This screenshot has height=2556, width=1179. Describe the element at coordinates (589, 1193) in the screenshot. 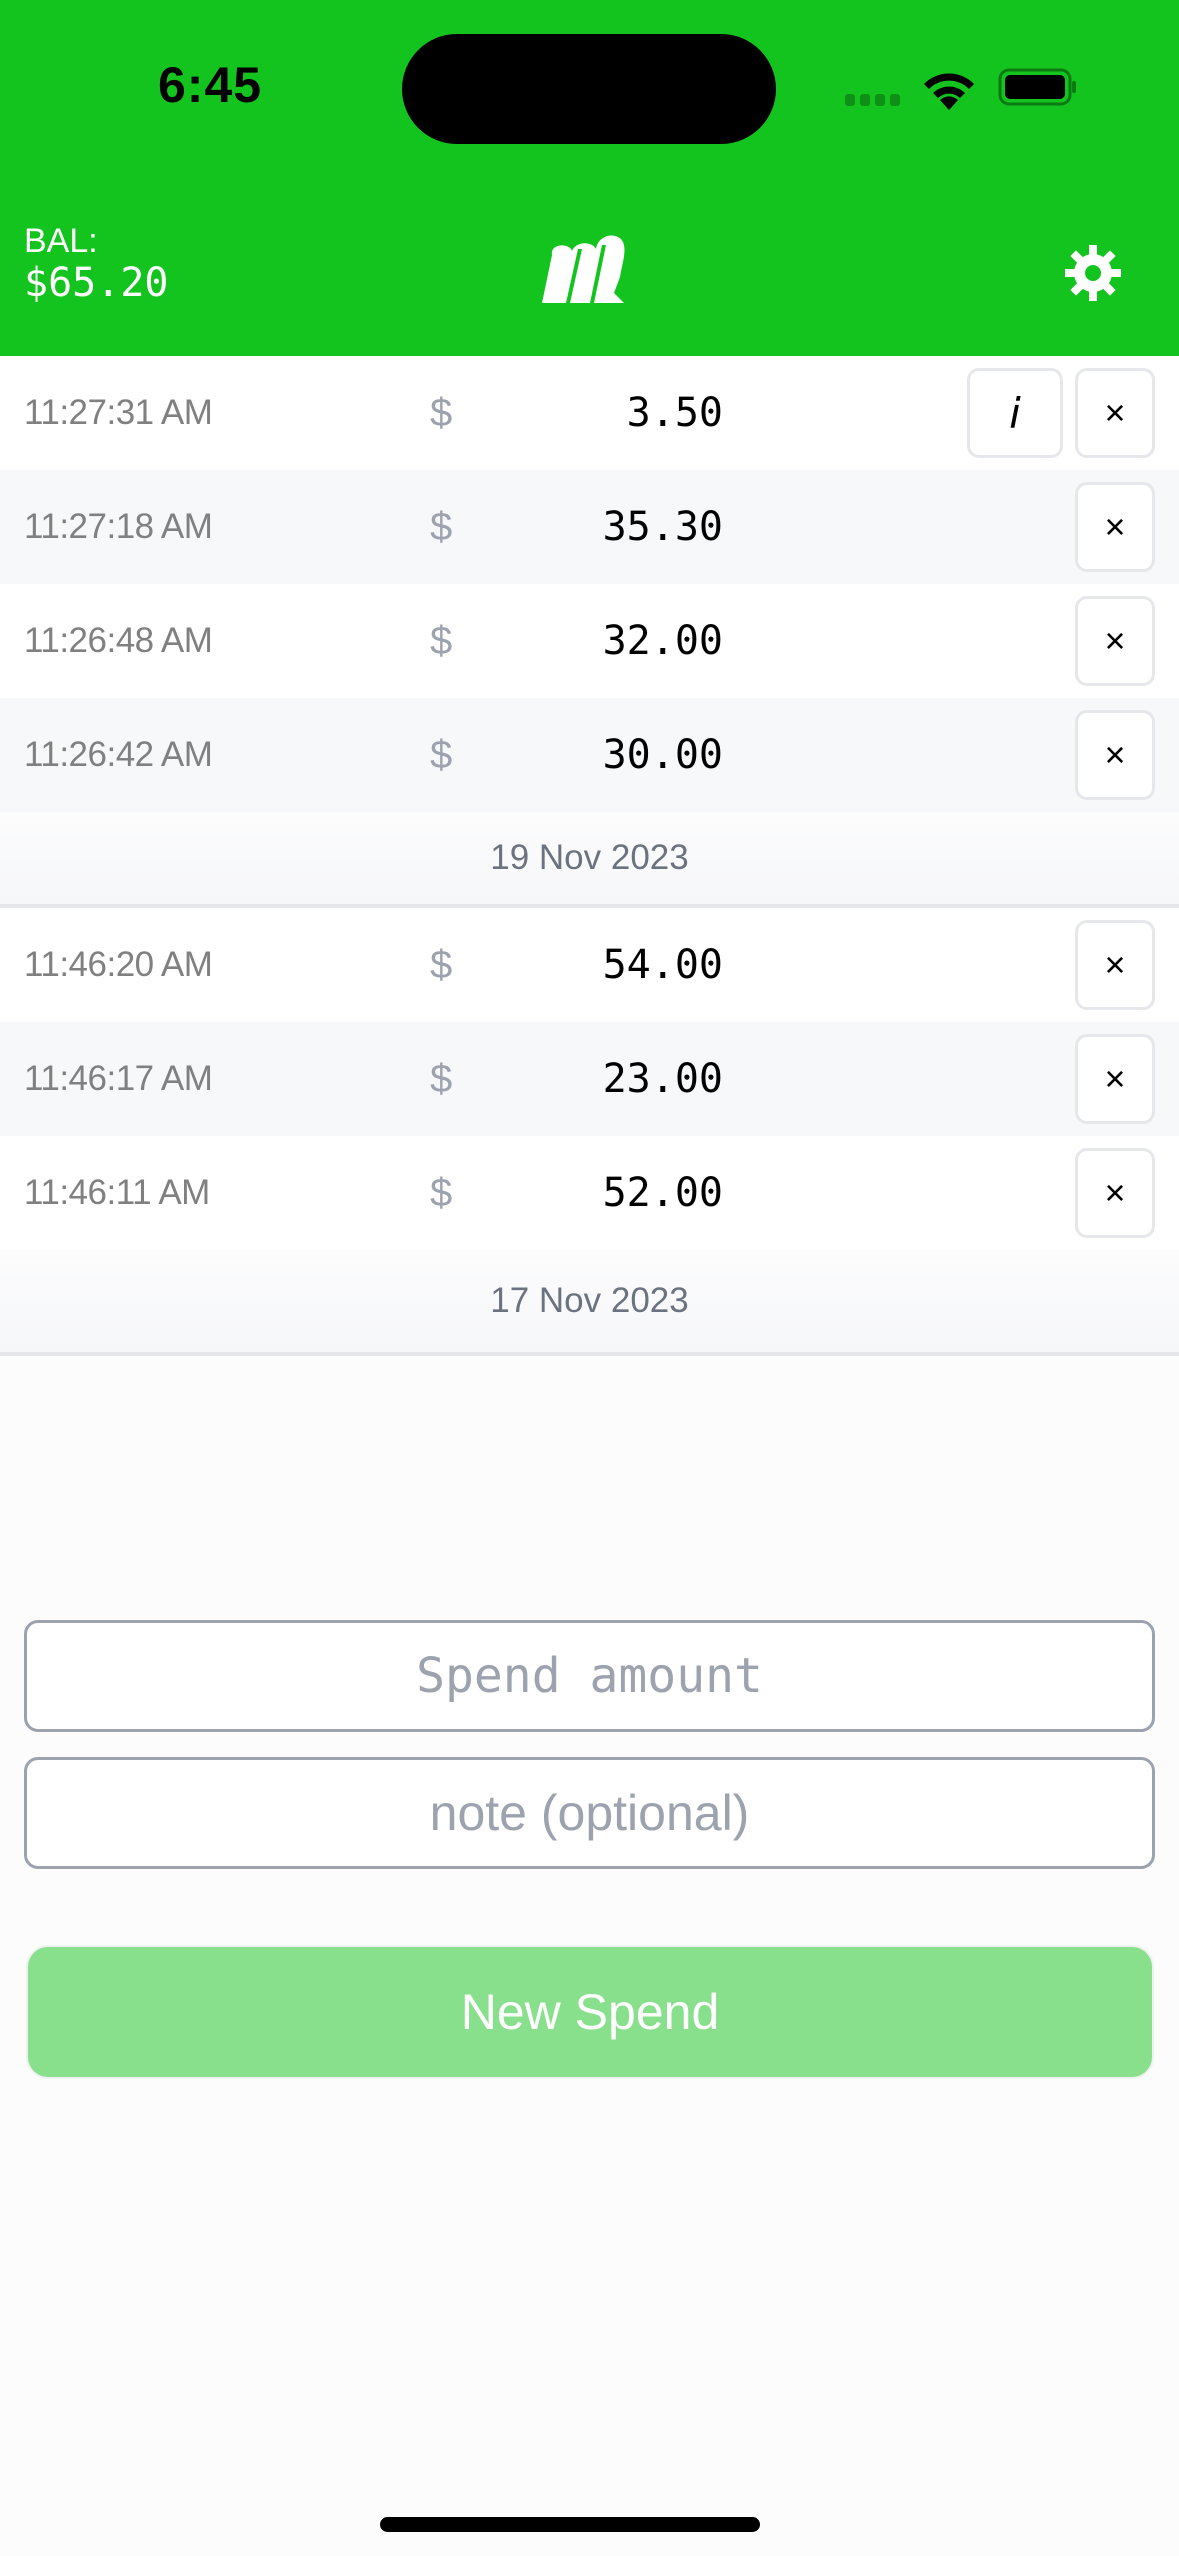

I see `spend-row: 11:46:11 AM $ 52.00 ×` at that location.